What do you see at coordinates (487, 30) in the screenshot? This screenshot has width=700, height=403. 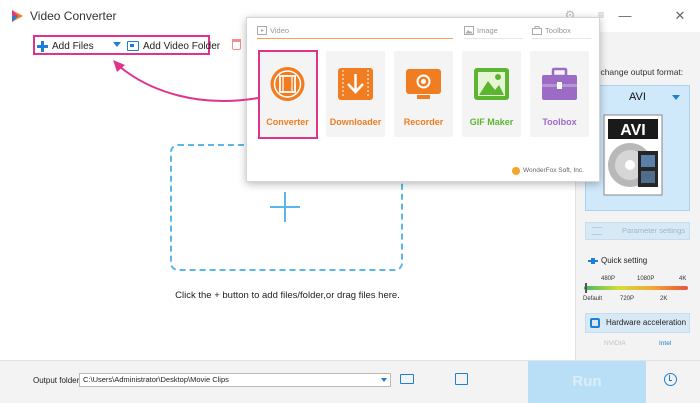 I see `category-image: Image` at bounding box center [487, 30].